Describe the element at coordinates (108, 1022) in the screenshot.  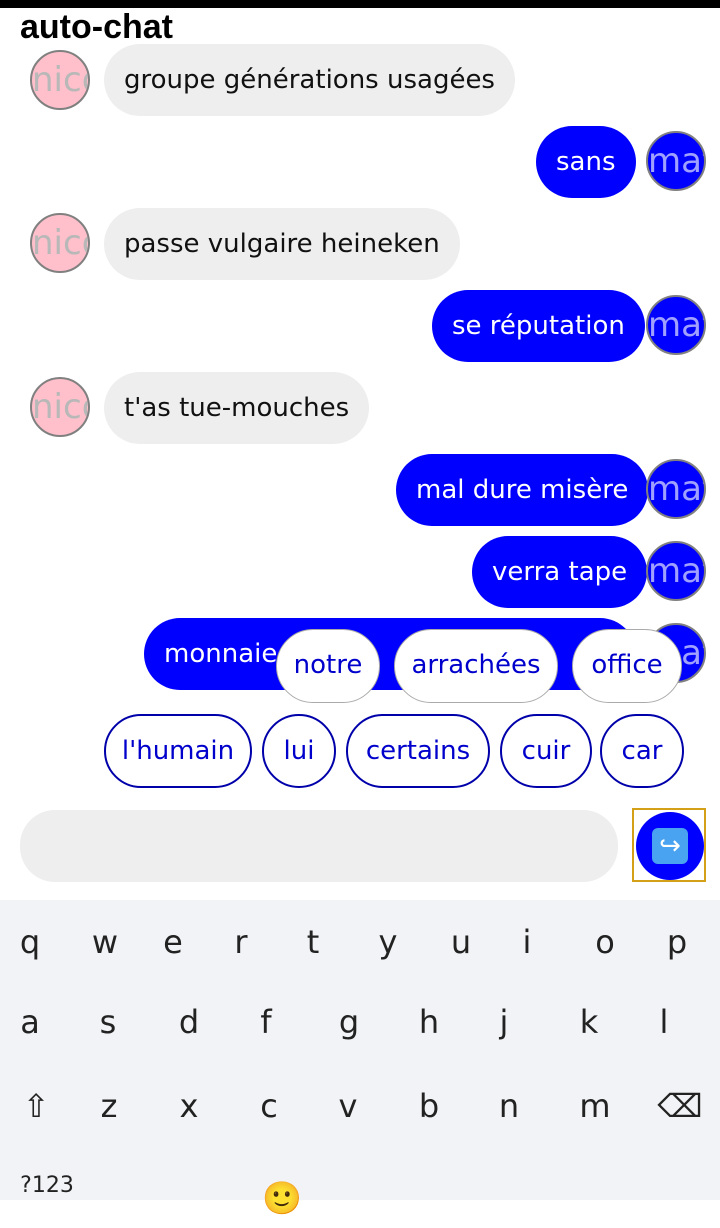
I see `key-s: s` at that location.